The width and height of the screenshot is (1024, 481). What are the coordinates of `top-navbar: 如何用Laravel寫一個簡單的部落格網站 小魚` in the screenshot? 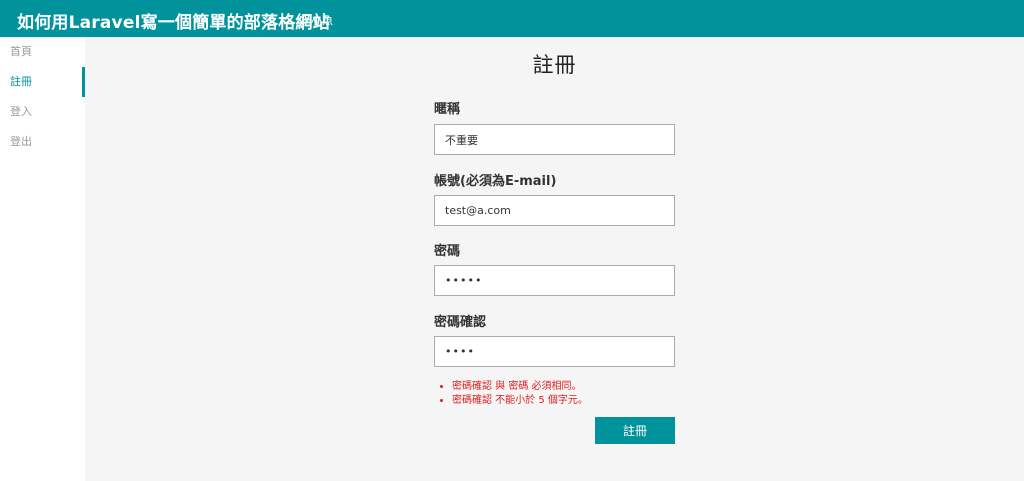 It's located at (512, 18).